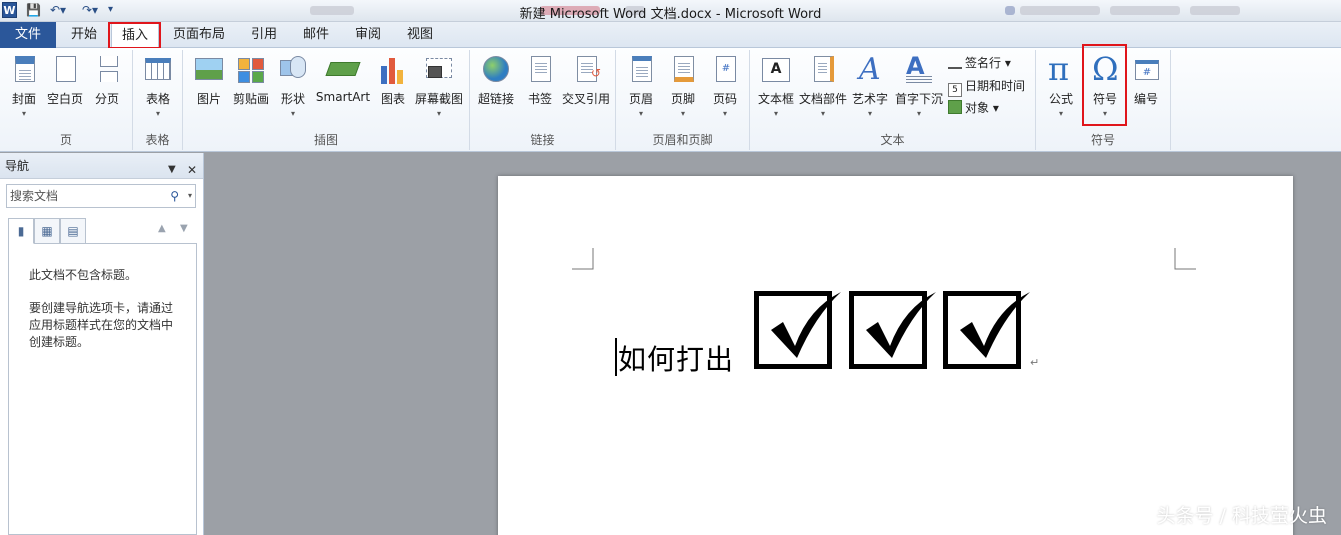 This screenshot has width=1341, height=535. I want to click on smartart-icon, so click(343, 71).